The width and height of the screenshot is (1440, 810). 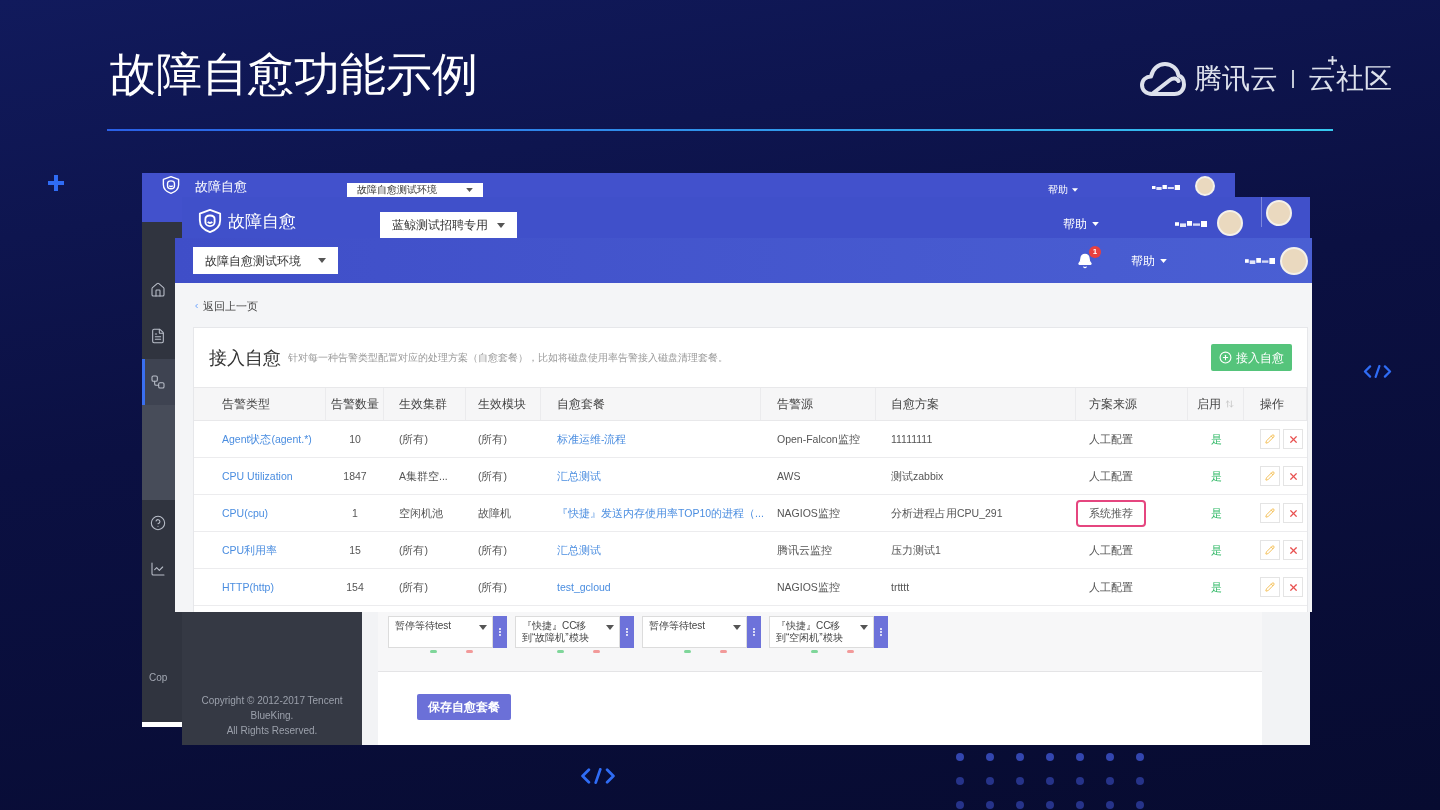 What do you see at coordinates (818, 439) in the screenshot?
I see `alert-source-text: Open-Falcon监控` at bounding box center [818, 439].